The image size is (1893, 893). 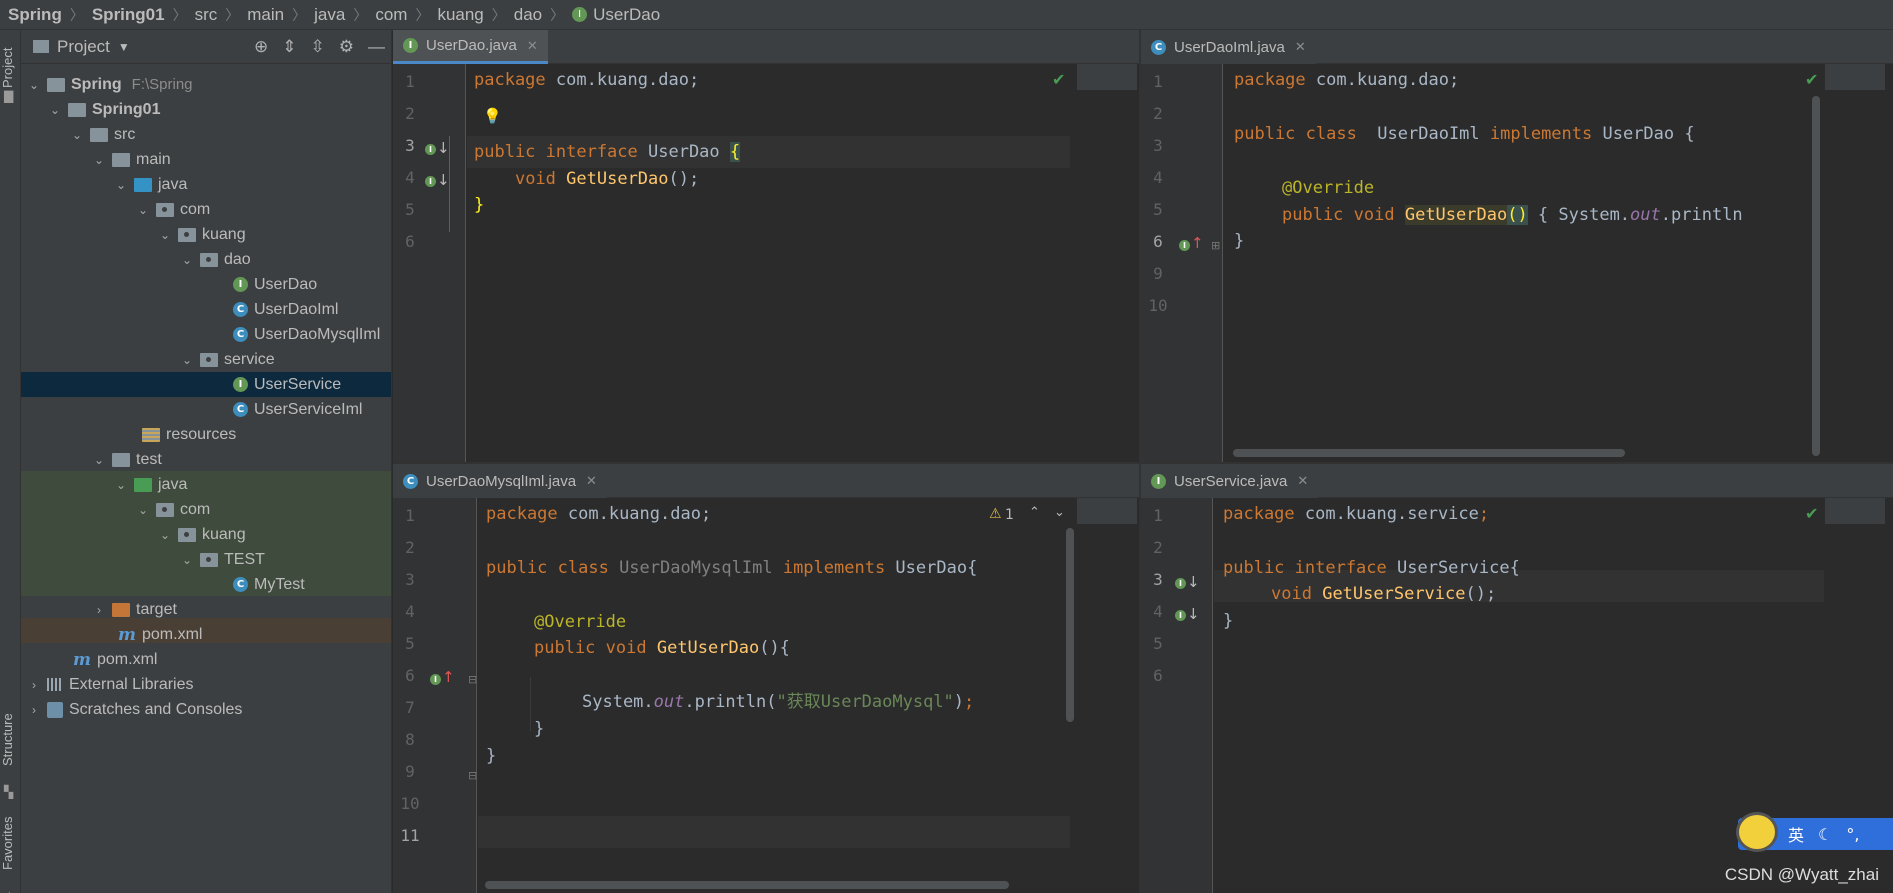 I want to click on breadcrumb-item-main: main, so click(x=265, y=15).